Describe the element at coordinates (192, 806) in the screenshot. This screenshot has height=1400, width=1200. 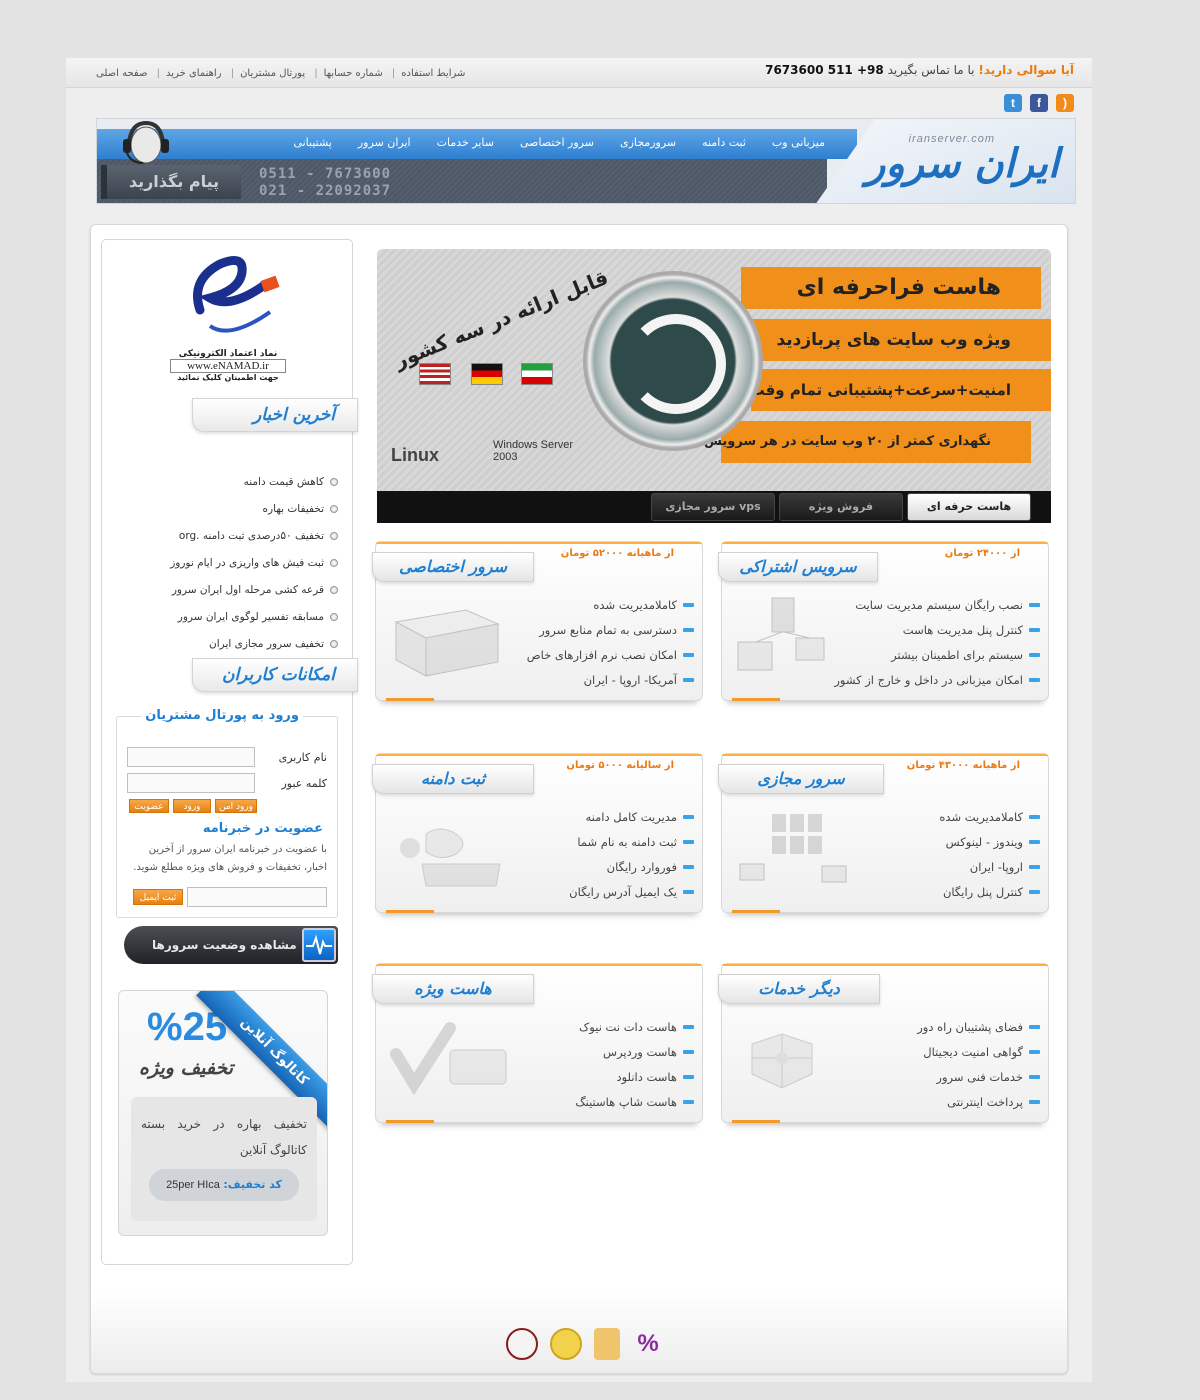
I see `login-button: ورود` at that location.